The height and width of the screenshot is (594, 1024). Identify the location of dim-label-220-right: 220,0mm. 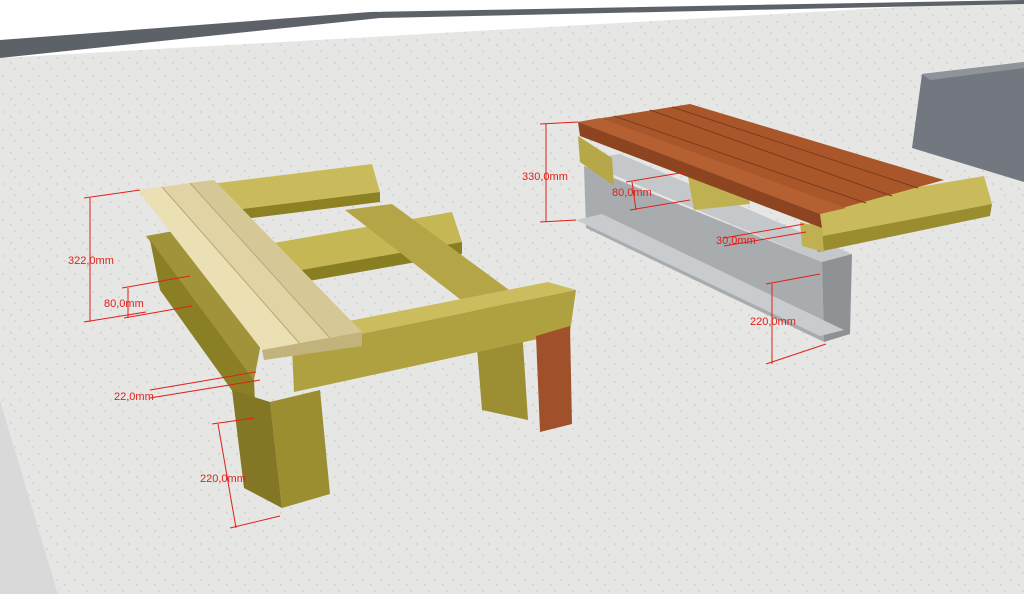
(773, 322).